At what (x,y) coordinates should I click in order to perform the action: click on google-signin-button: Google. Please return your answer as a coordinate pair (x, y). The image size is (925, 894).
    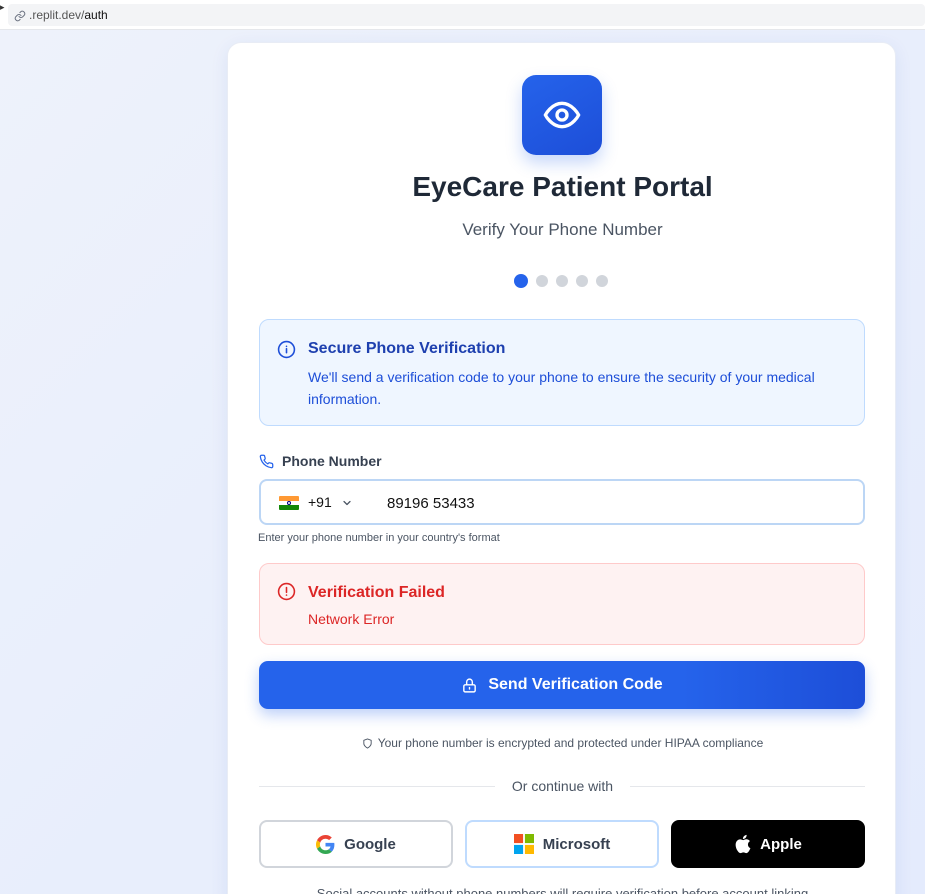
    Looking at the image, I should click on (356, 844).